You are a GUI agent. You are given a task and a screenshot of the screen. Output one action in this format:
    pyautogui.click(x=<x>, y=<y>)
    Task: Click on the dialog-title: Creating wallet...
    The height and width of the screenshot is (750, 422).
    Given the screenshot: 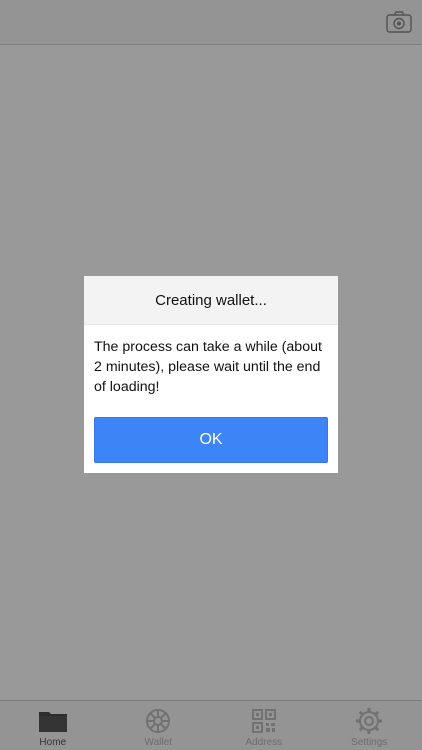 What is the action you would take?
    pyautogui.click(x=211, y=300)
    